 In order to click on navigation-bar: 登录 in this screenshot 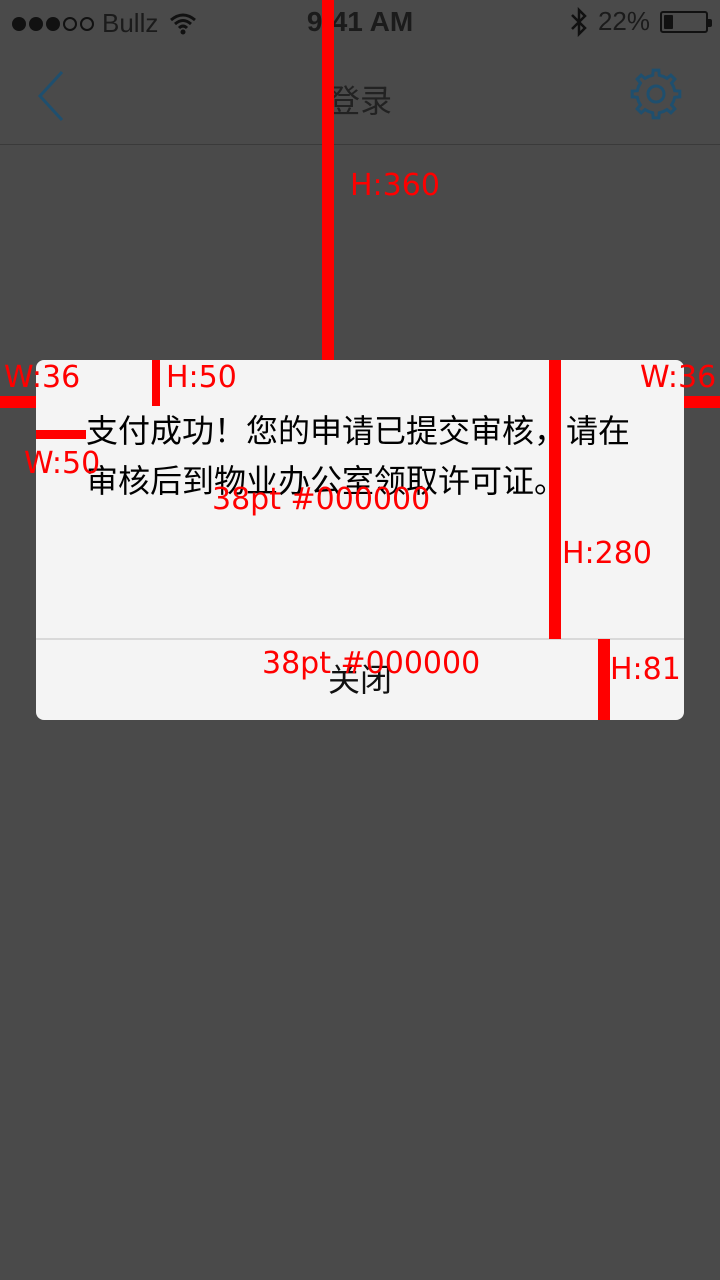, I will do `click(360, 95)`.